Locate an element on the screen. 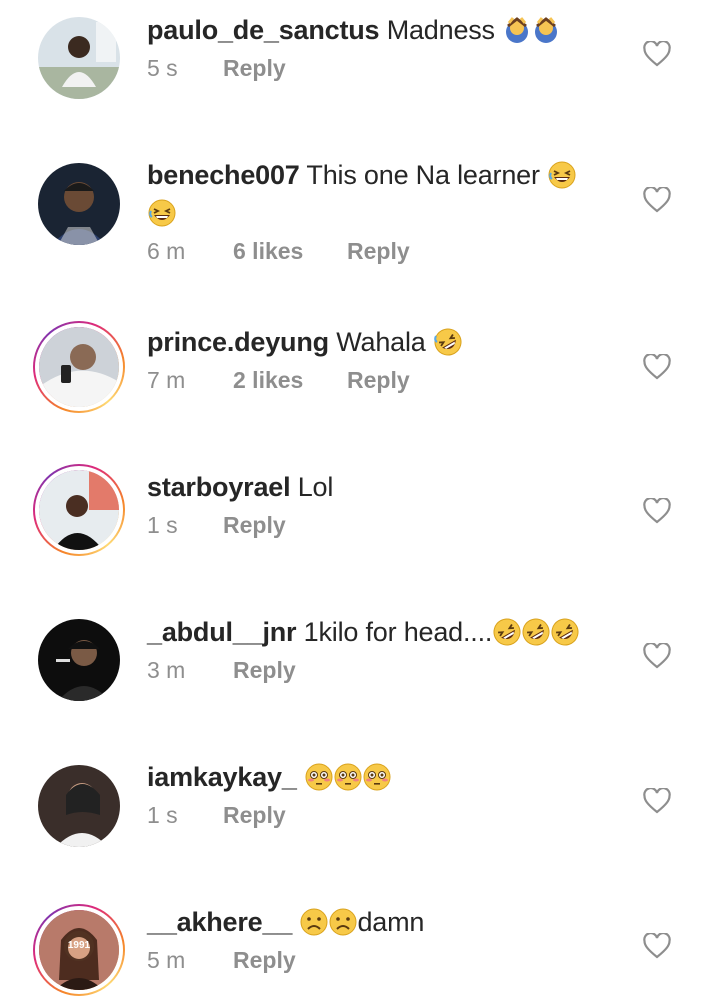 This screenshot has height=1007, width=716. username-link: _abdul__jnr is located at coordinates (222, 632).